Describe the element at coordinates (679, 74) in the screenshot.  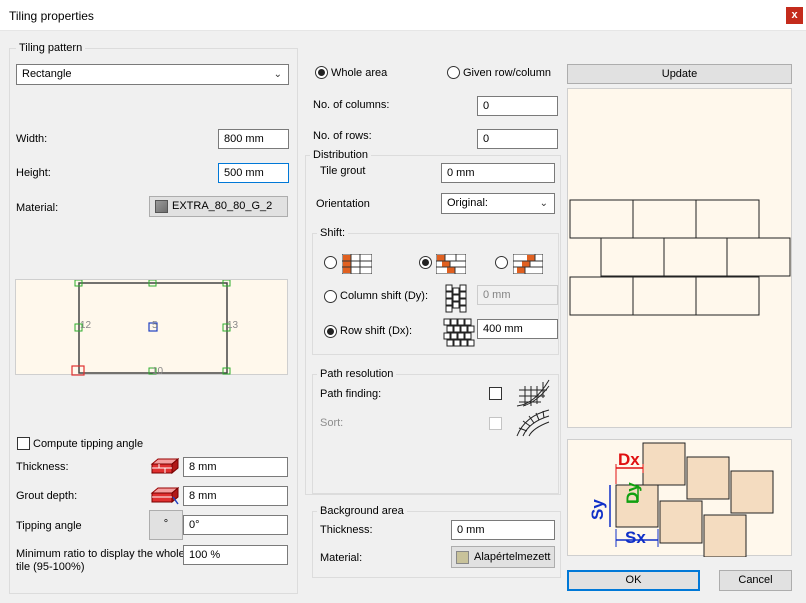
I see `update-button: Update` at that location.